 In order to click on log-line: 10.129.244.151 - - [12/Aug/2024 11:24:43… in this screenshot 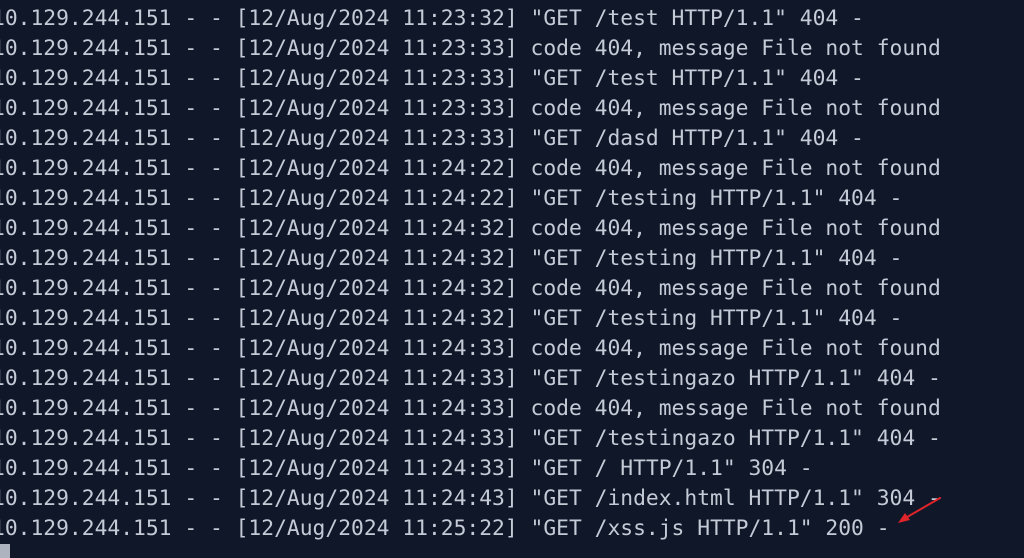, I will do `click(470, 498)`.